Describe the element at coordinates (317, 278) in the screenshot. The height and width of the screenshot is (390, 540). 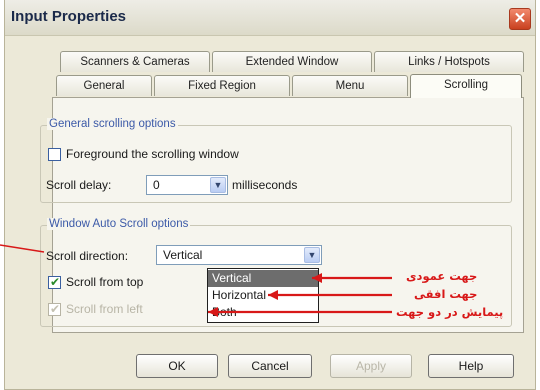
I see `arrow-vertical-head` at that location.